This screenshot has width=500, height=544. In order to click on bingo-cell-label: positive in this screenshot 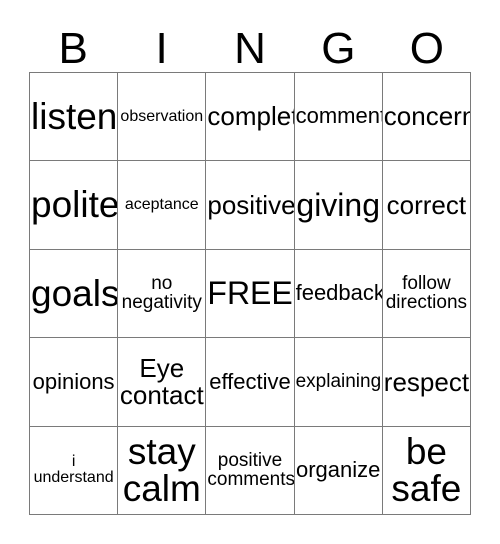, I will do `click(251, 204)`.